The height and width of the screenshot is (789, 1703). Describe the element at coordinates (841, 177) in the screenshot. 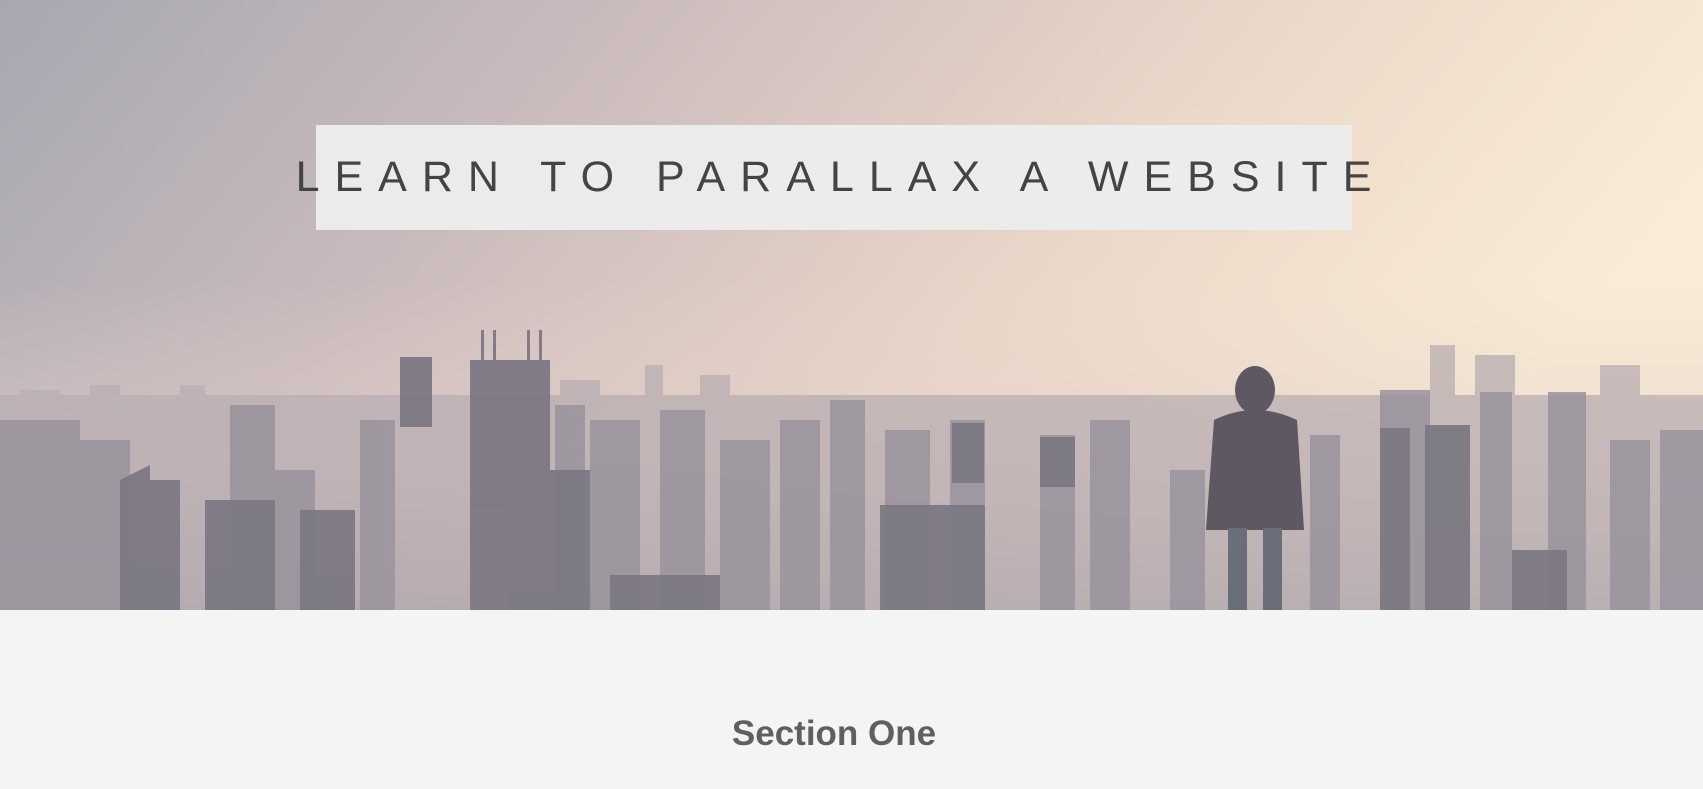

I see `hero-title: LEARN TO PARALLAX A WEBSITE` at that location.